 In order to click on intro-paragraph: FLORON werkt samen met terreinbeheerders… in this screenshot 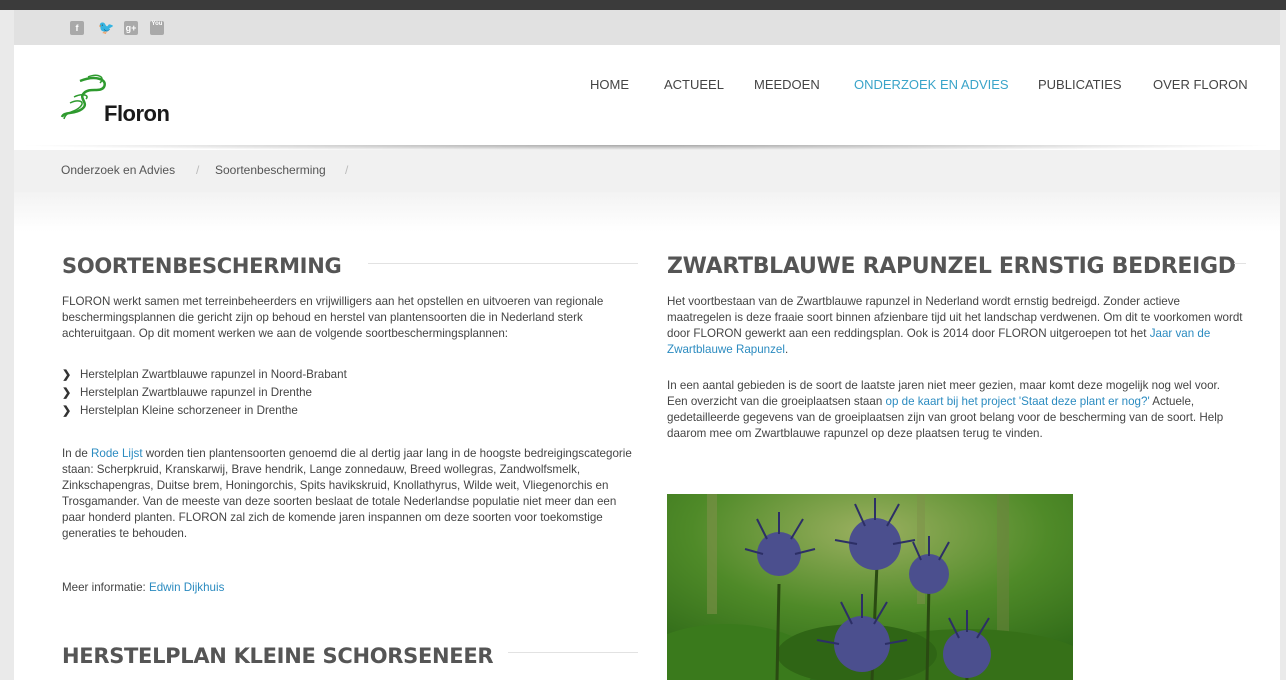, I will do `click(333, 317)`.